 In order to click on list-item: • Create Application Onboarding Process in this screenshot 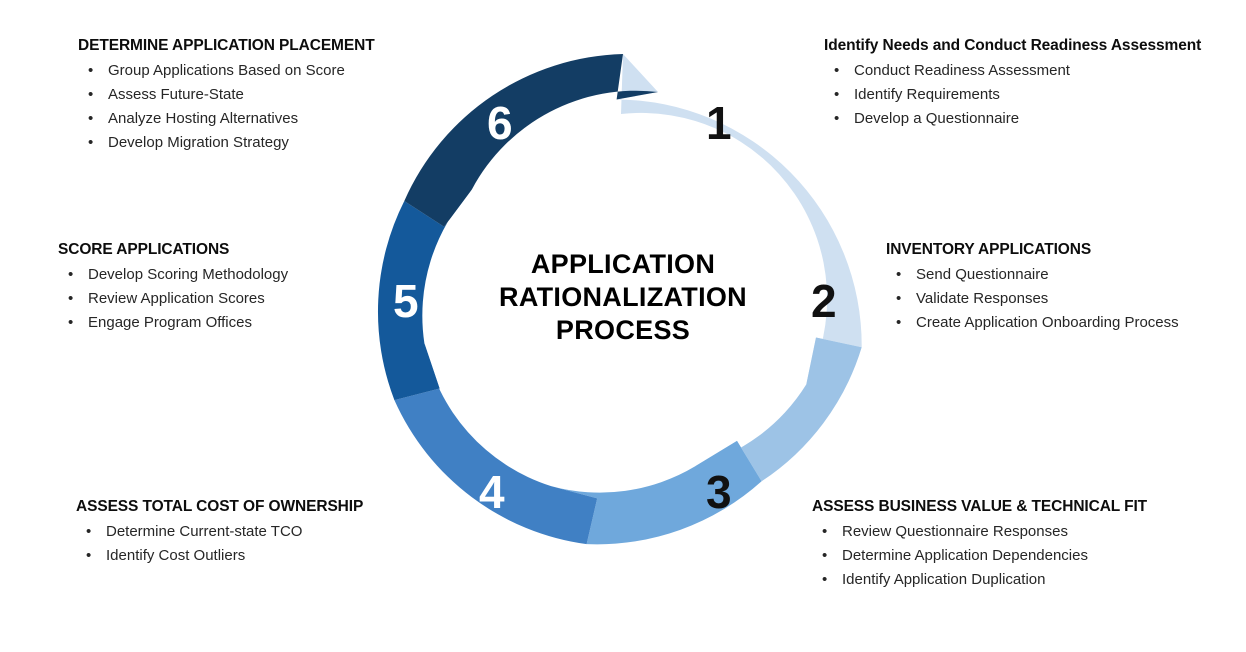, I will do `click(1061, 323)`.